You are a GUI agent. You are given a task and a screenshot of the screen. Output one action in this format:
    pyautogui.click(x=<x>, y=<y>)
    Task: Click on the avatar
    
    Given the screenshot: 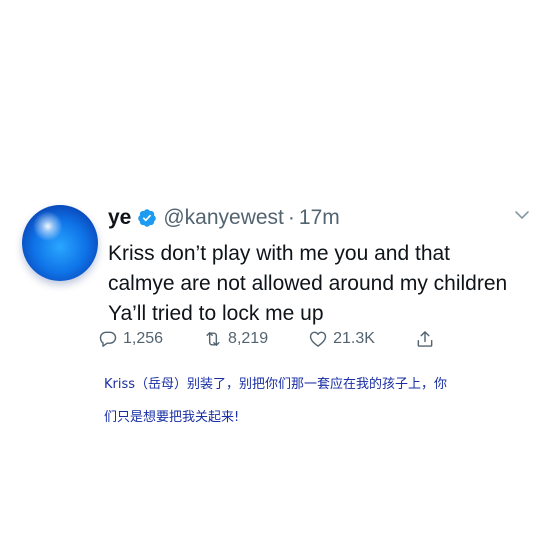 What is the action you would take?
    pyautogui.click(x=60, y=243)
    